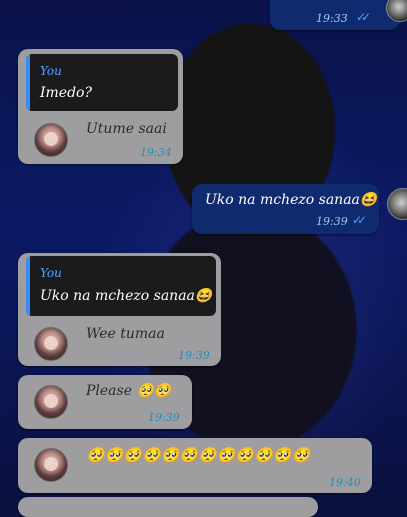 This screenshot has width=407, height=517. I want to click on message-bubble-incoming: You Uko na mchezo sanaa😆 Wee tumaa 19:39, so click(119, 309).